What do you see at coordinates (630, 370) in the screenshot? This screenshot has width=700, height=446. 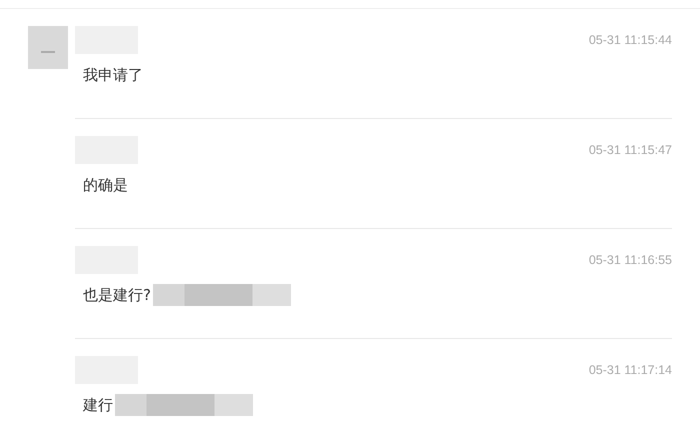 I see `comment-time: 05-31 11:17:14` at bounding box center [630, 370].